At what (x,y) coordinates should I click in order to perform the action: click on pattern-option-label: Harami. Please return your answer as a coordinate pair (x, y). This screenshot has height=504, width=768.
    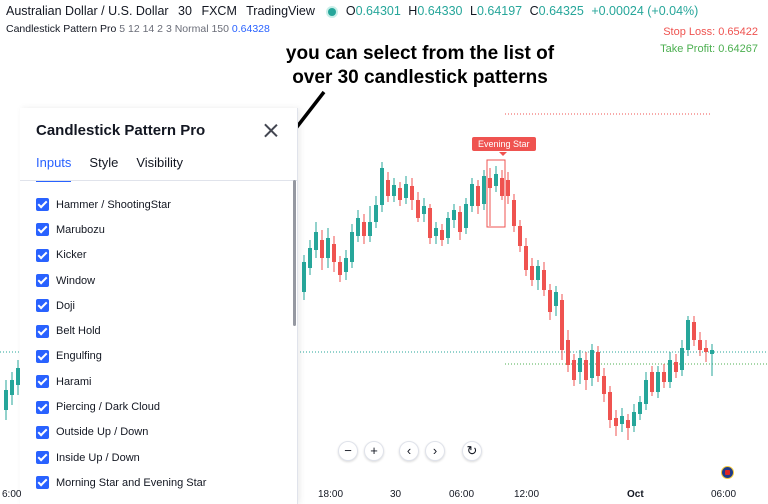
    Looking at the image, I should click on (74, 381).